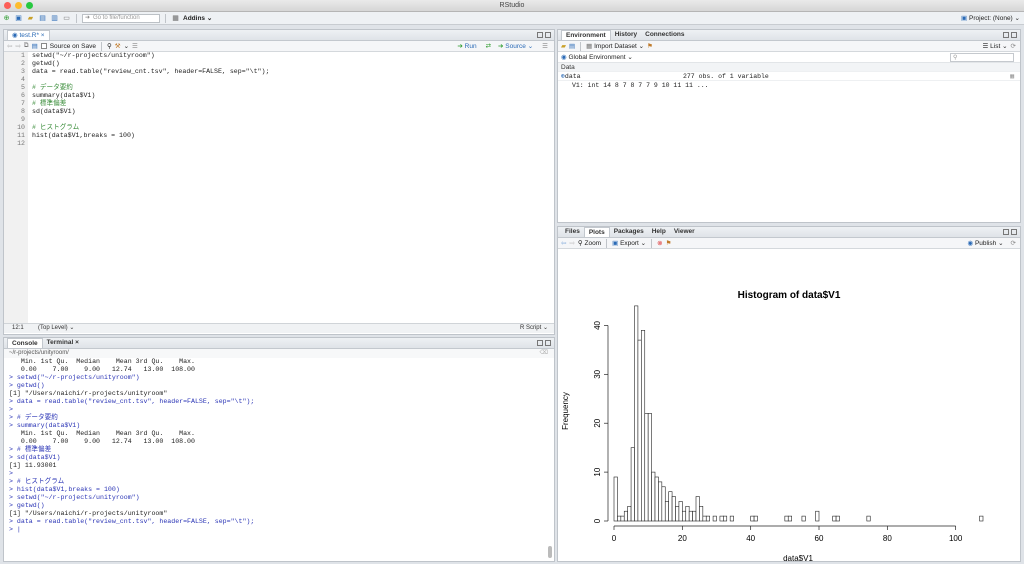  What do you see at coordinates (43, 46) in the screenshot?
I see `source-on-save-checkbox` at bounding box center [43, 46].